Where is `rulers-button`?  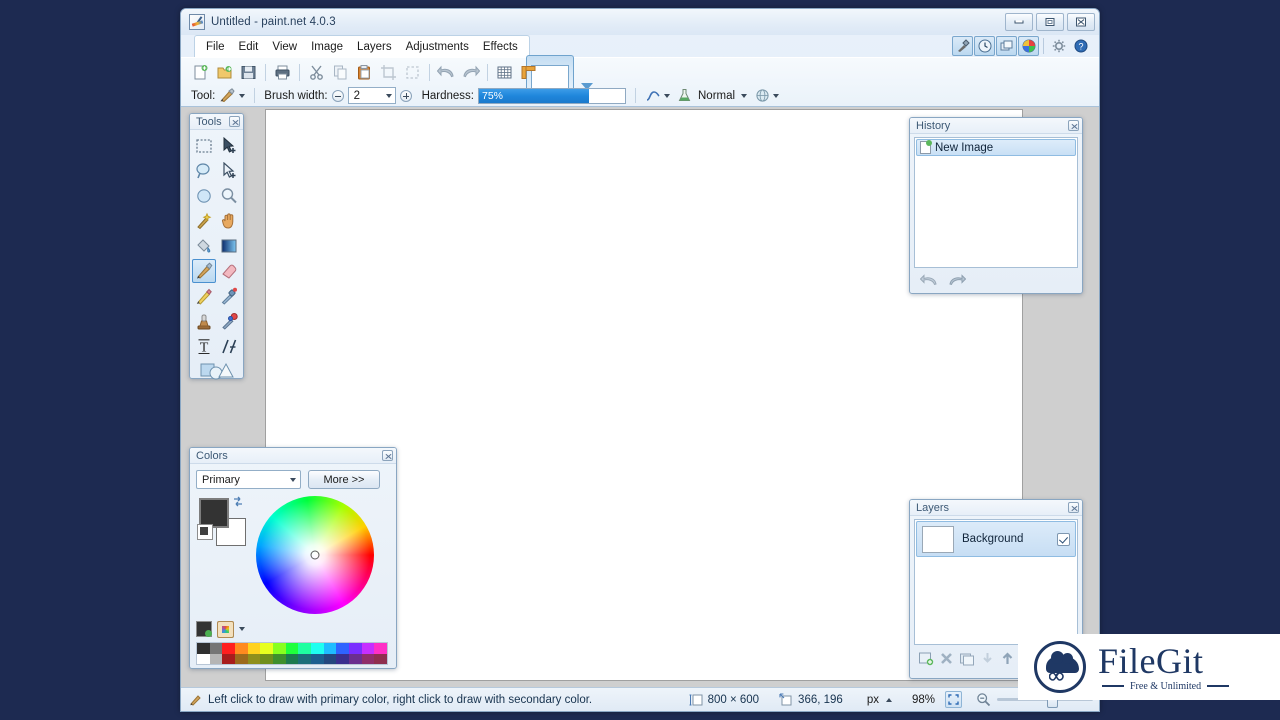 rulers-button is located at coordinates (528, 72).